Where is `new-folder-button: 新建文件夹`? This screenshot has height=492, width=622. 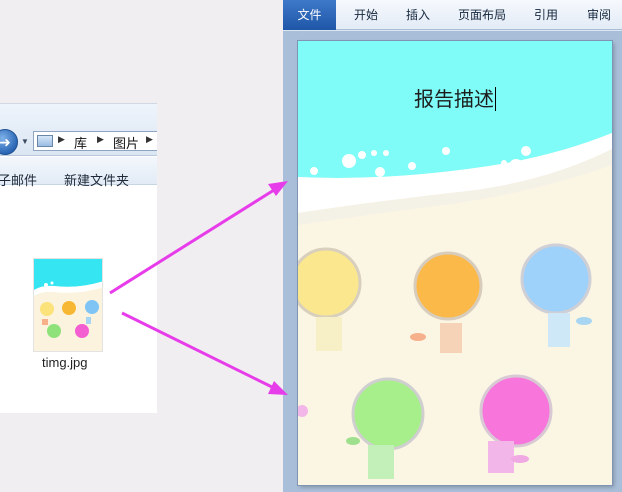 new-folder-button: 新建文件夹 is located at coordinates (96, 179).